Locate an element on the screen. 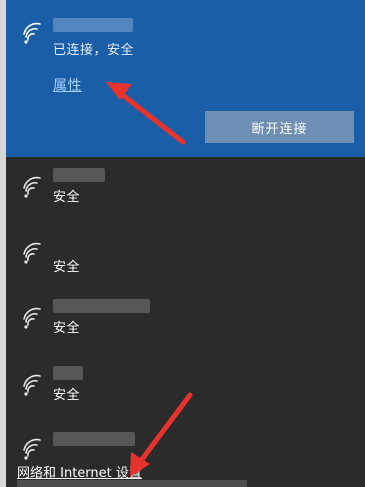 The height and width of the screenshot is (487, 365). network-internet-settings-link: 网络和 Internet 设置 is located at coordinates (79, 471).